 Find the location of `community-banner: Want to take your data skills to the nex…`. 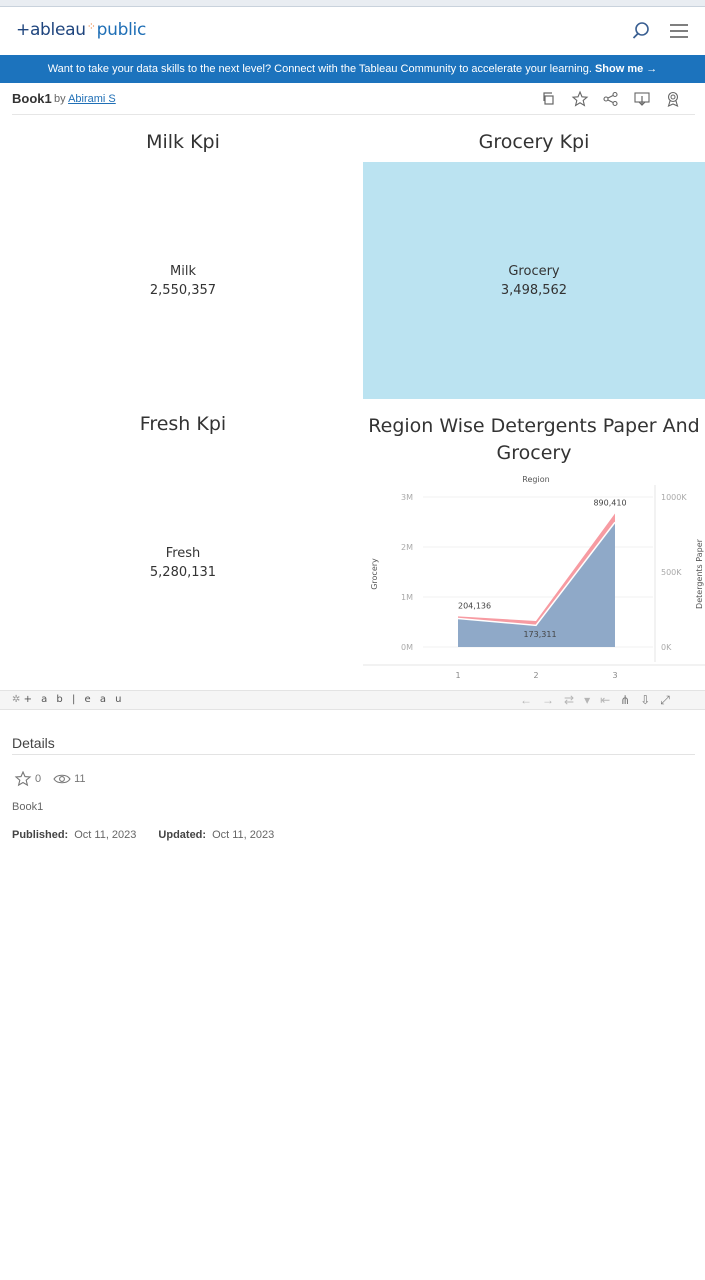

community-banner: Want to take your data skills to the nex… is located at coordinates (352, 69).